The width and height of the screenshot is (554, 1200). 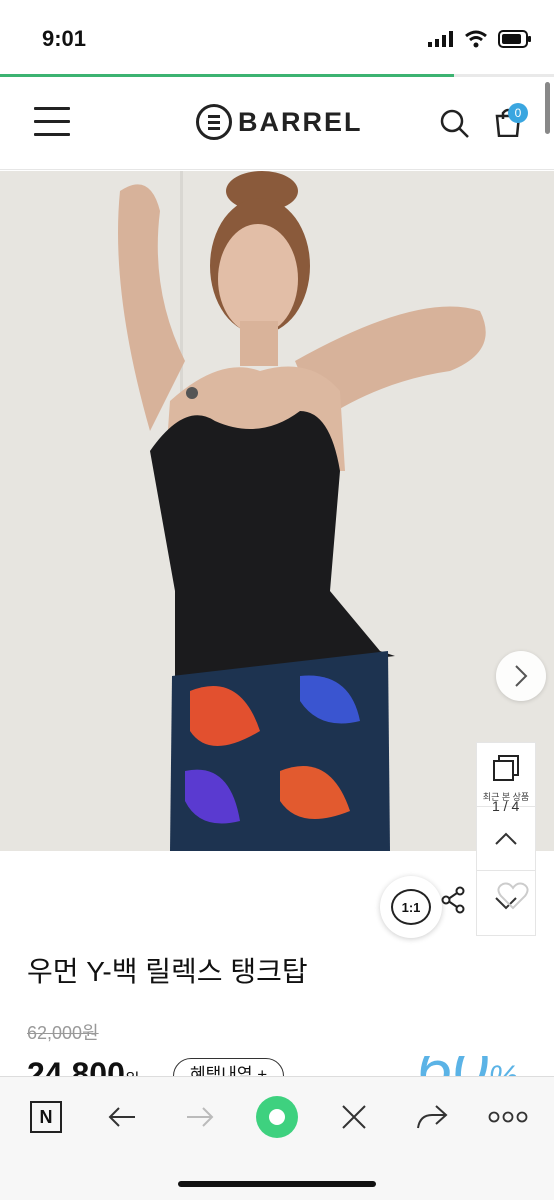 What do you see at coordinates (476, 39) in the screenshot?
I see `wifi-icon` at bounding box center [476, 39].